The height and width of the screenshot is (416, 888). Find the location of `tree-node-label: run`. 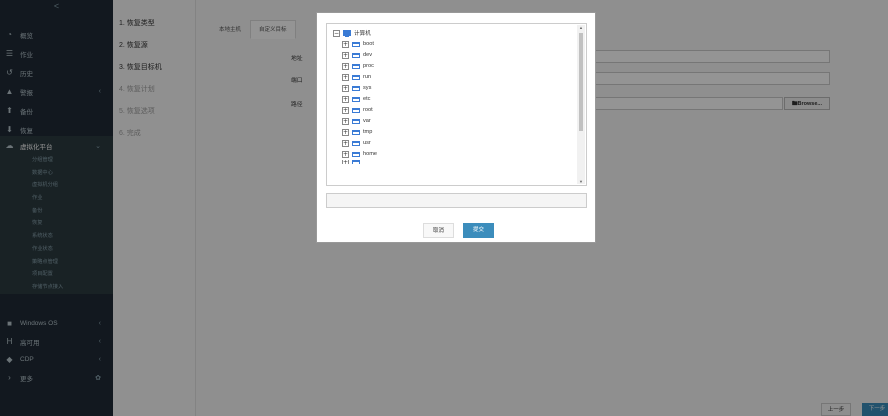

tree-node-label: run is located at coordinates (367, 77).